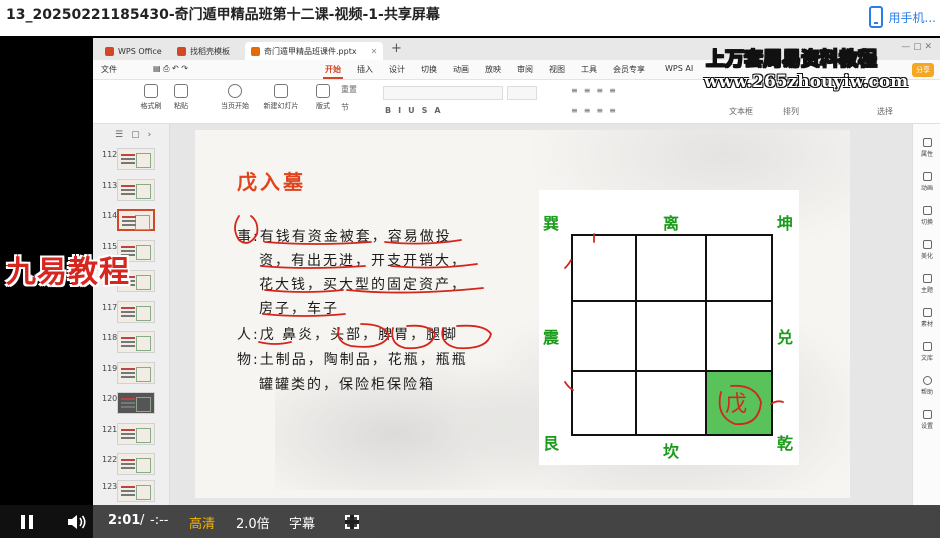  What do you see at coordinates (137, 135) in the screenshot?
I see `panel-view-icons: ☰▢›` at bounding box center [137, 135].